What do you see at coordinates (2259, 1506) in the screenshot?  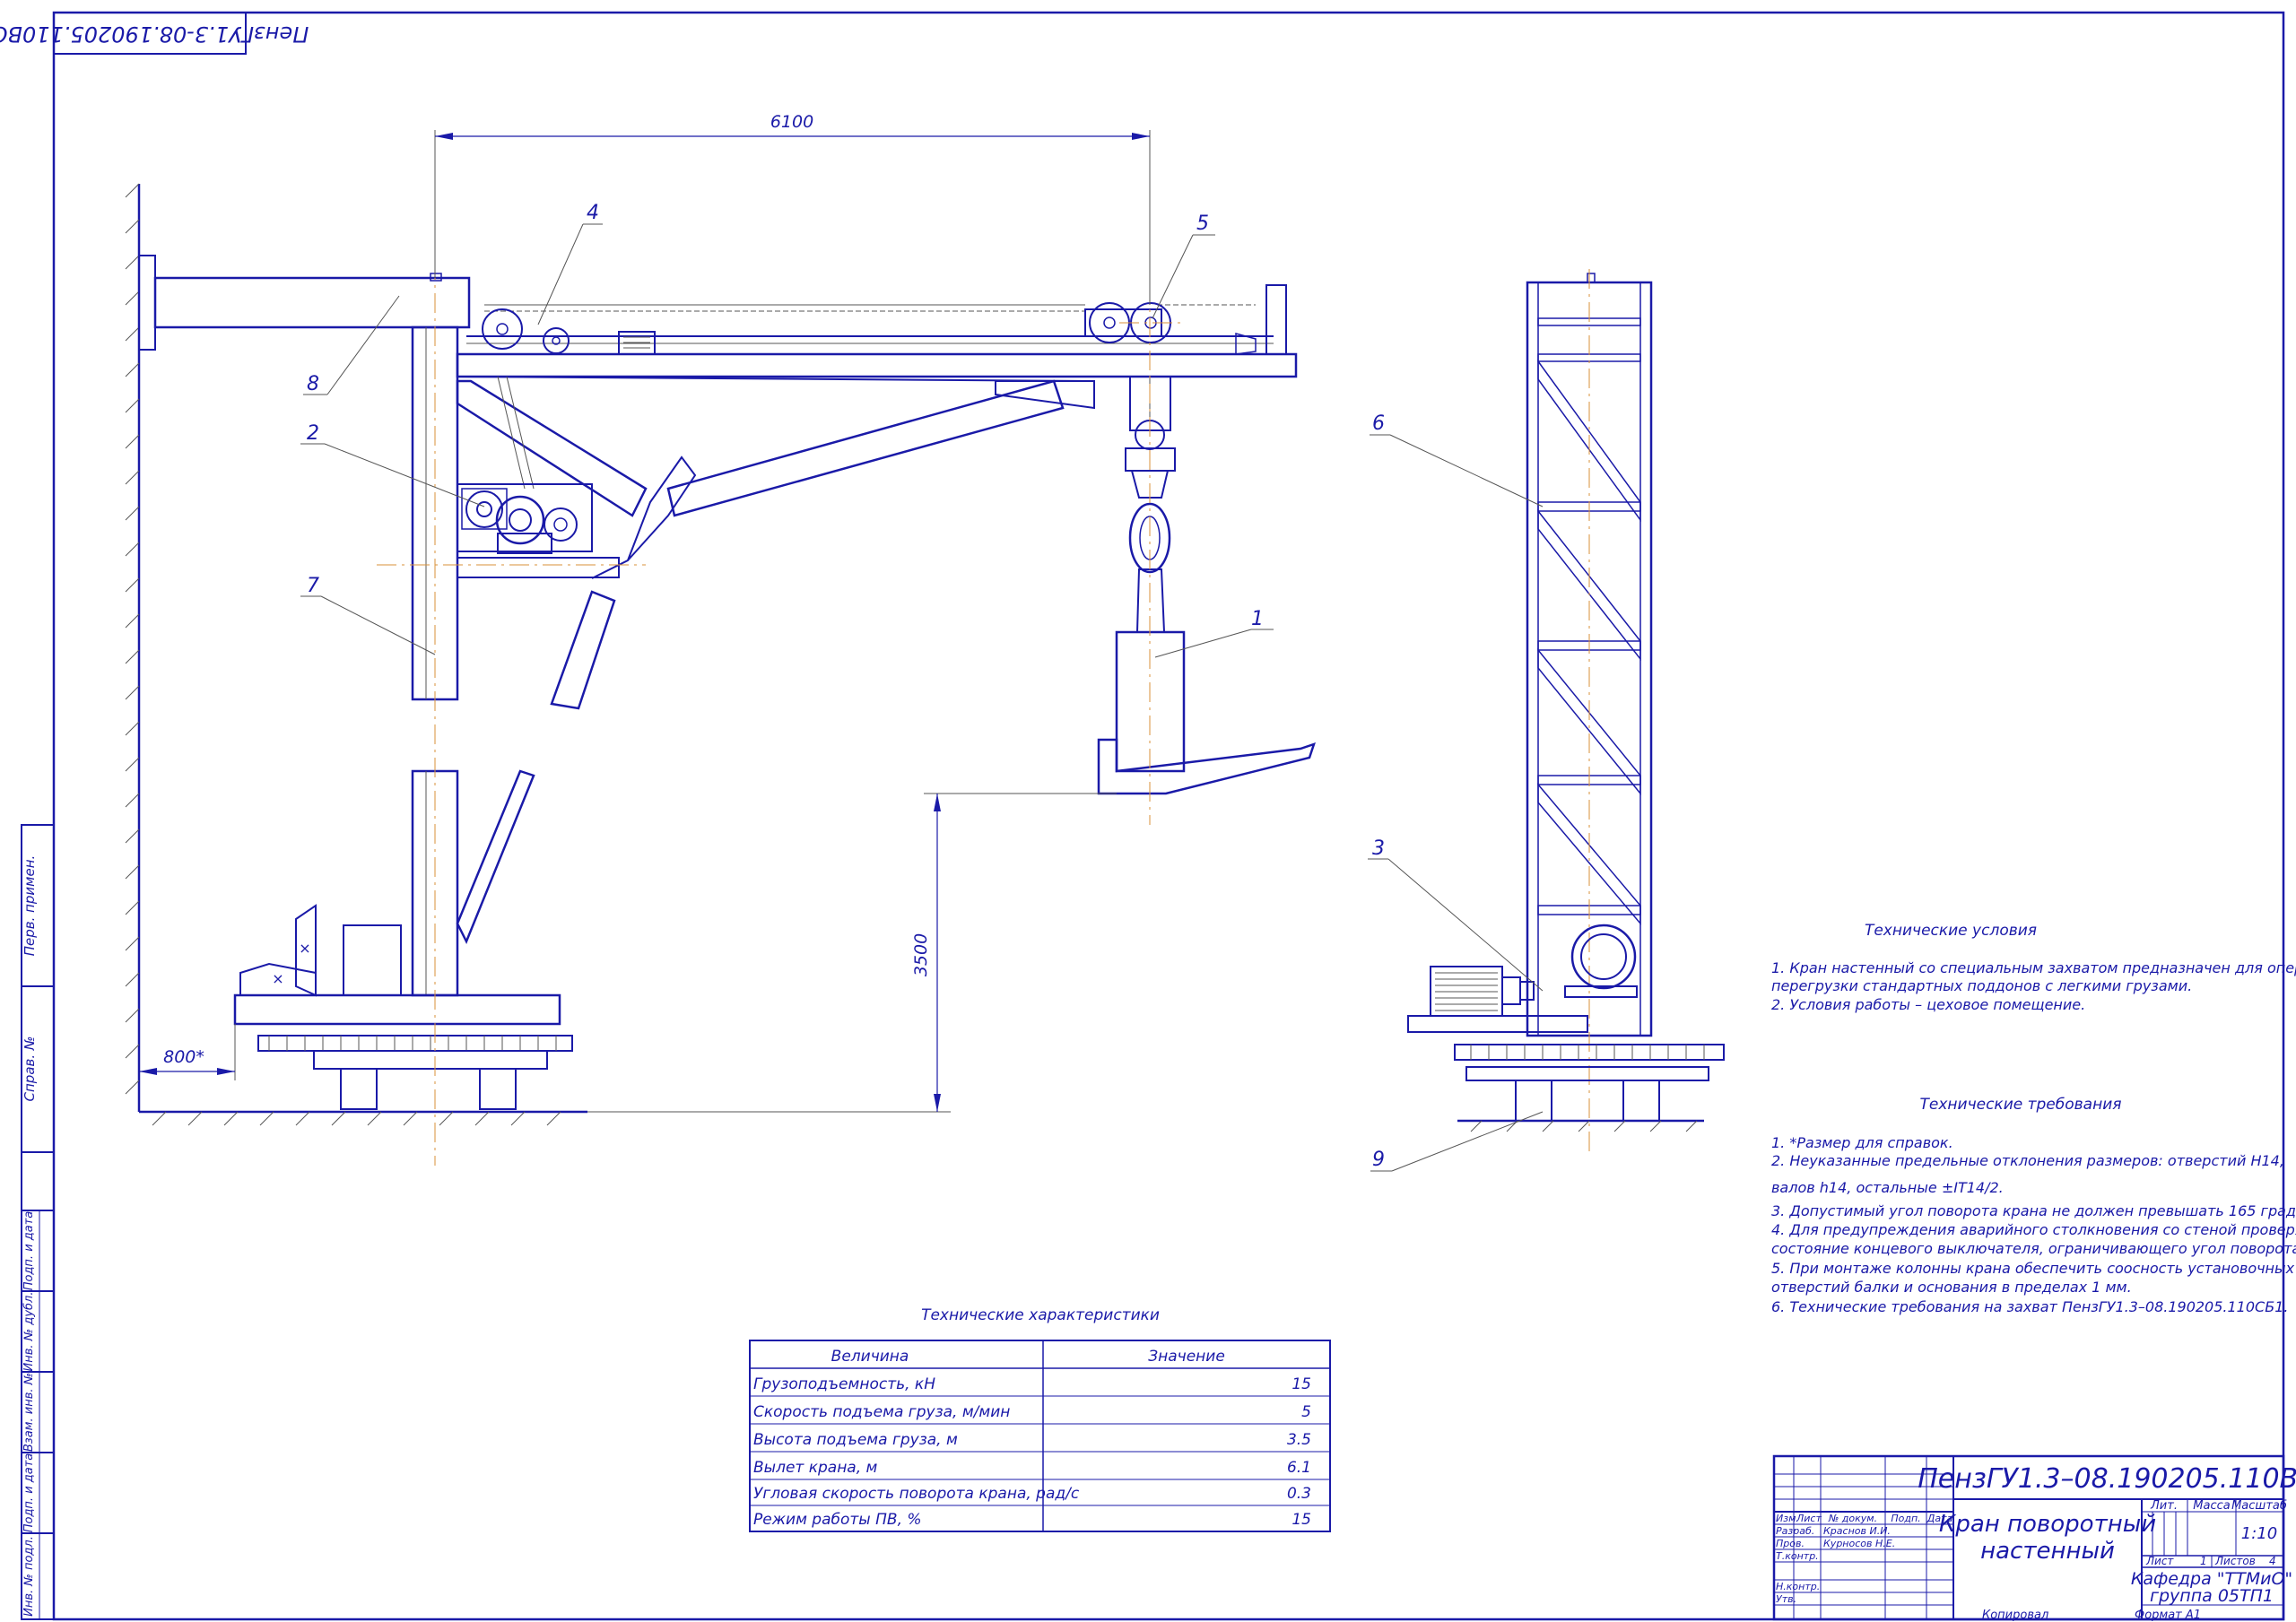 I see `title-block-header: Масштаб` at bounding box center [2259, 1506].